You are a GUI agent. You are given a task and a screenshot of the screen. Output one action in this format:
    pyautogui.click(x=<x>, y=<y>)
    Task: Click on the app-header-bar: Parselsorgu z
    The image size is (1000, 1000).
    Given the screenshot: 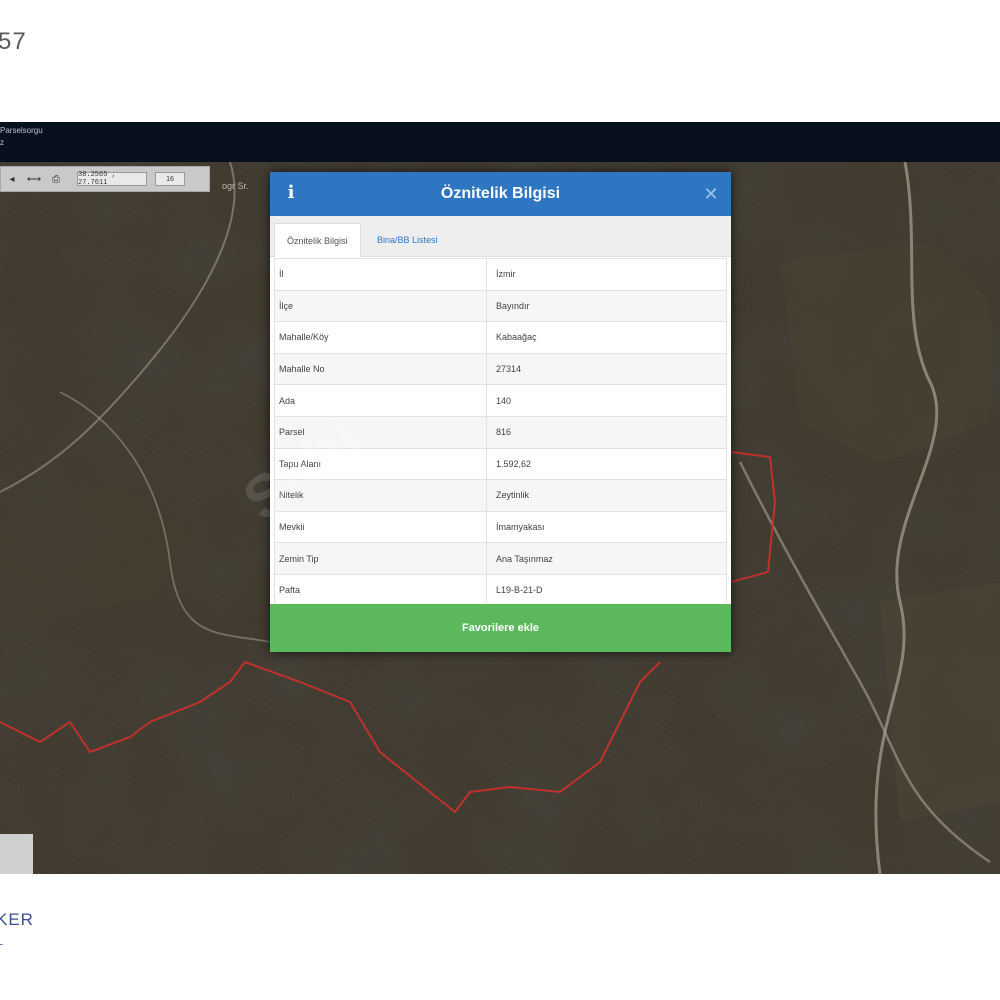 What is the action you would take?
    pyautogui.click(x=500, y=142)
    